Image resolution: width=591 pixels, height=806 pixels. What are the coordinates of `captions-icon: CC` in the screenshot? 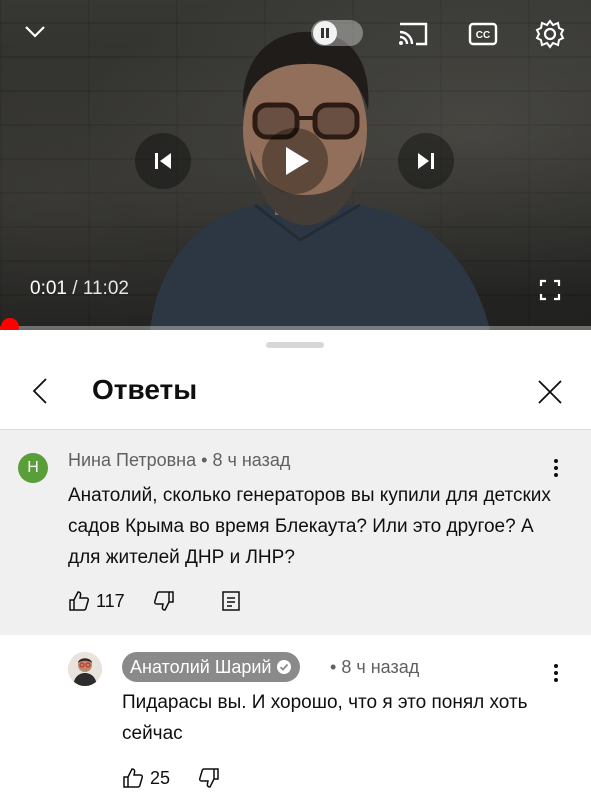 It's located at (483, 34).